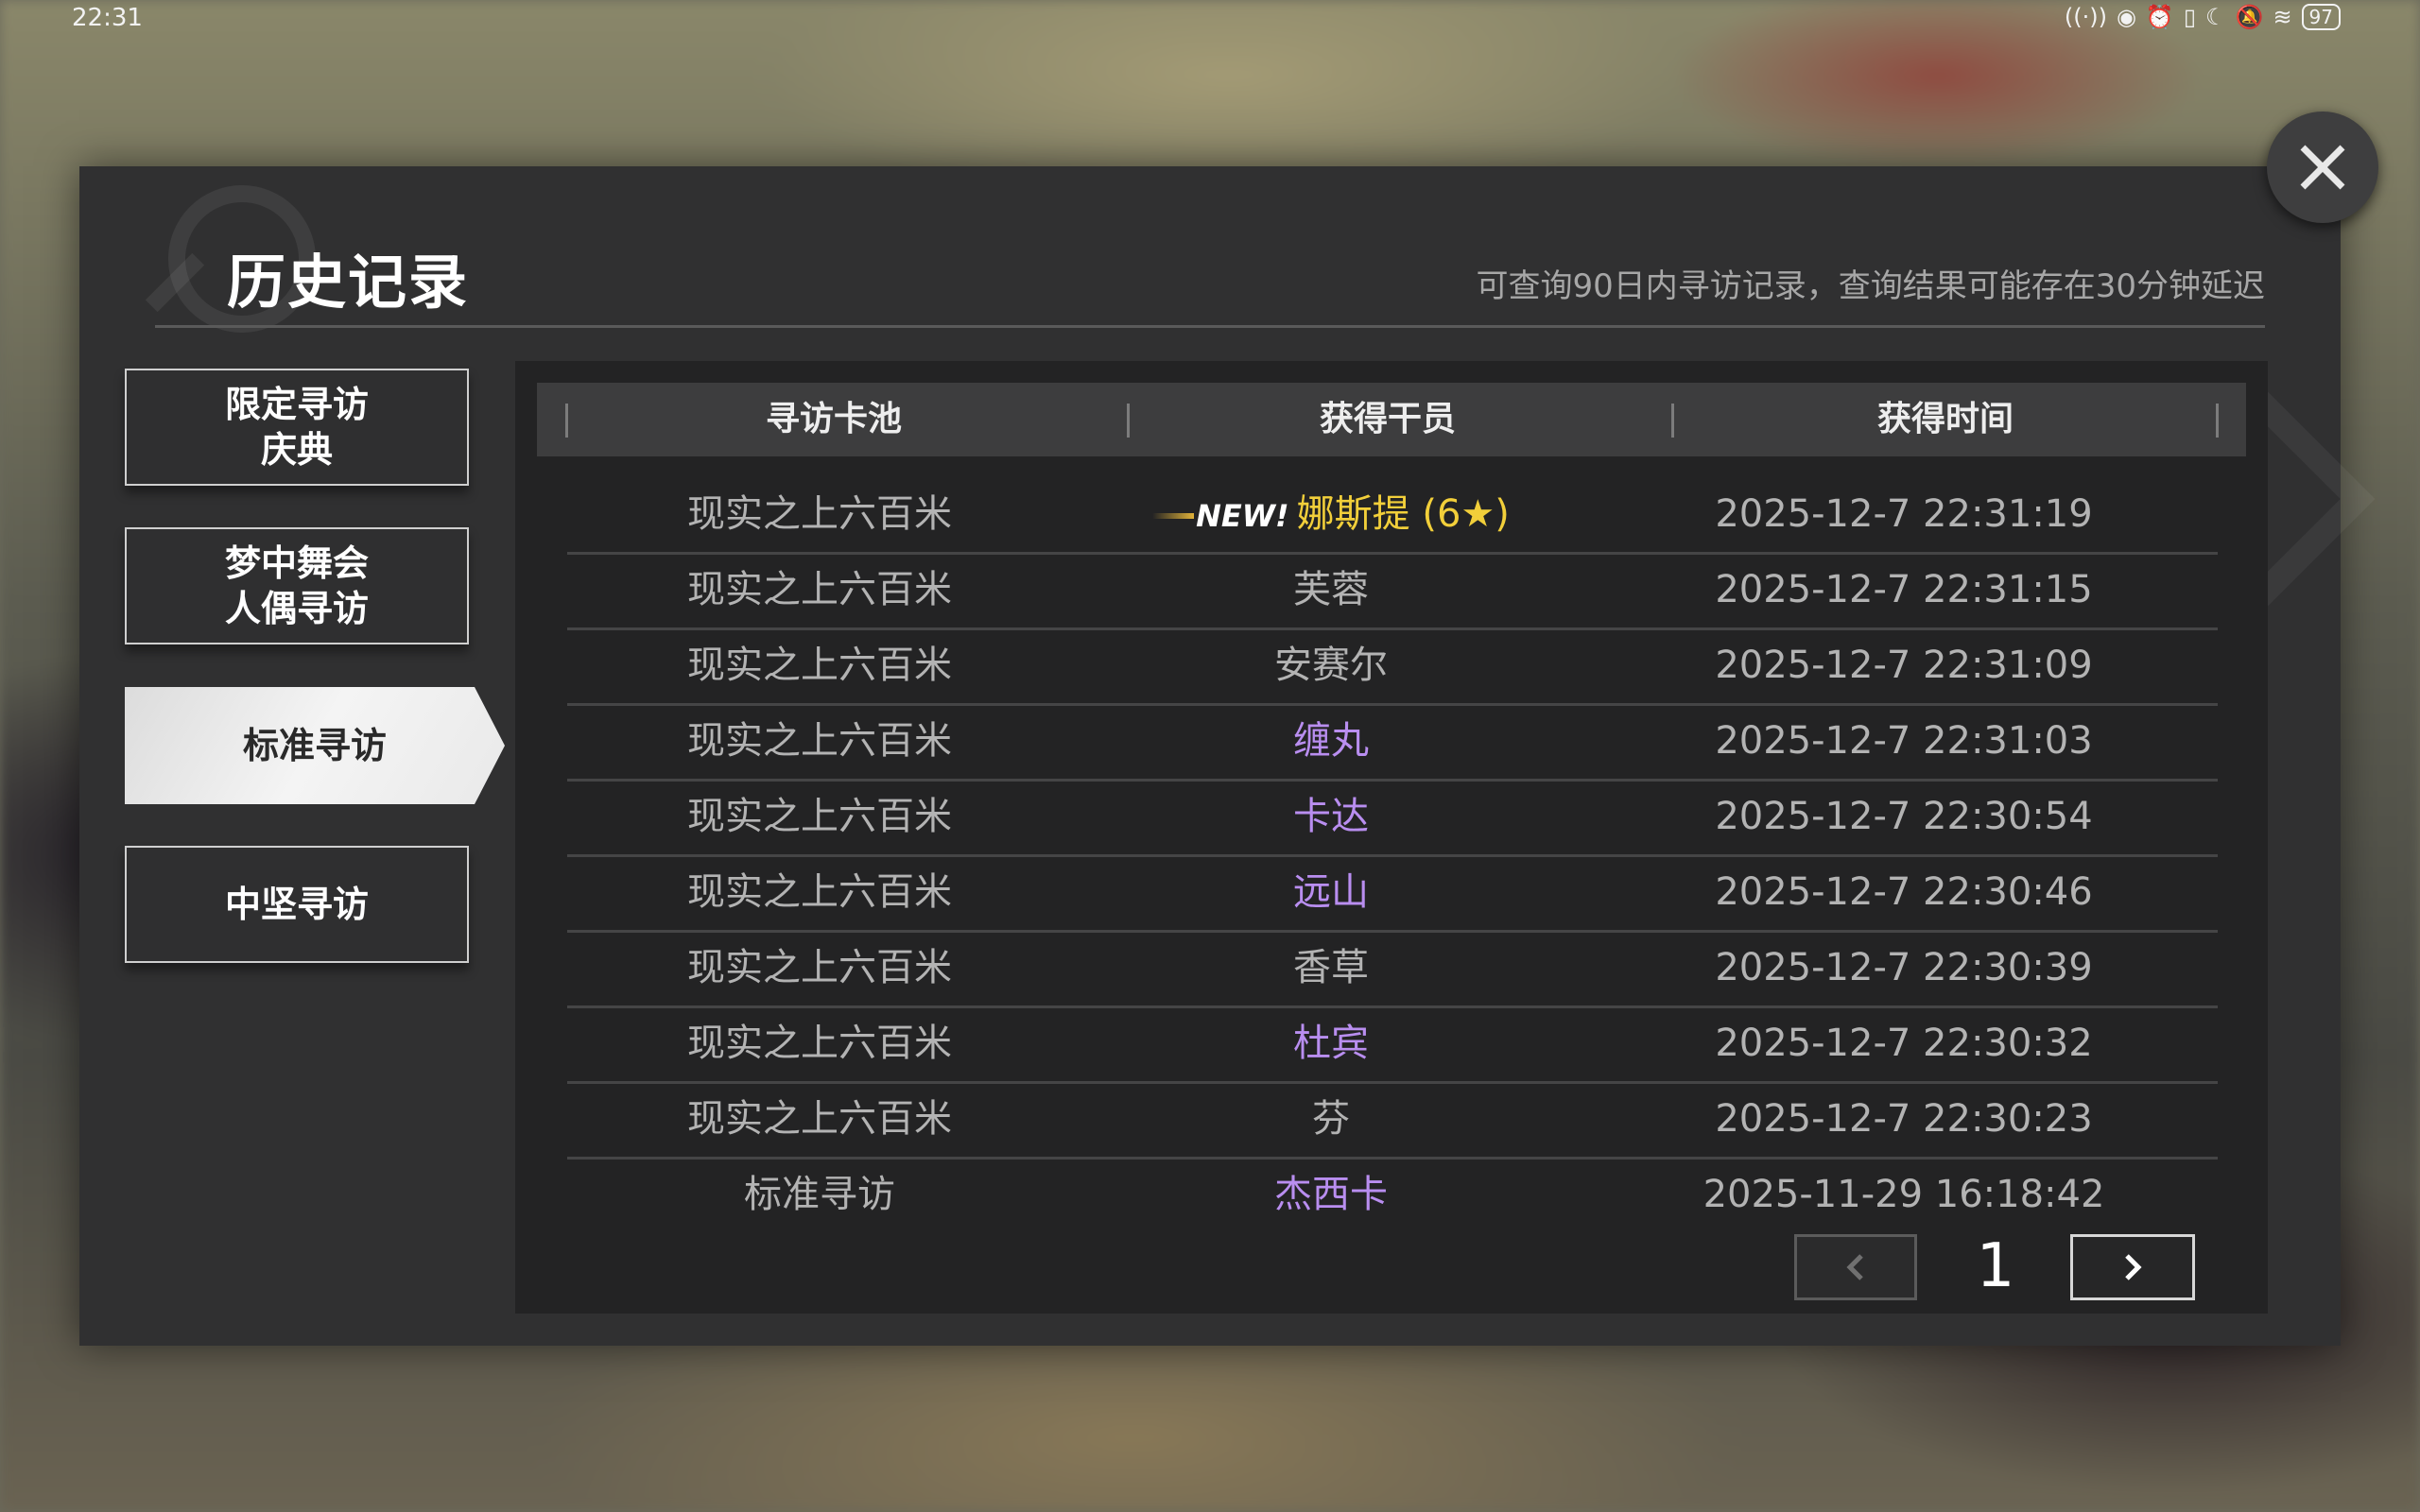 This screenshot has height=1512, width=2420. Describe the element at coordinates (348, 282) in the screenshot. I see `dialog-title: 历史记录` at that location.